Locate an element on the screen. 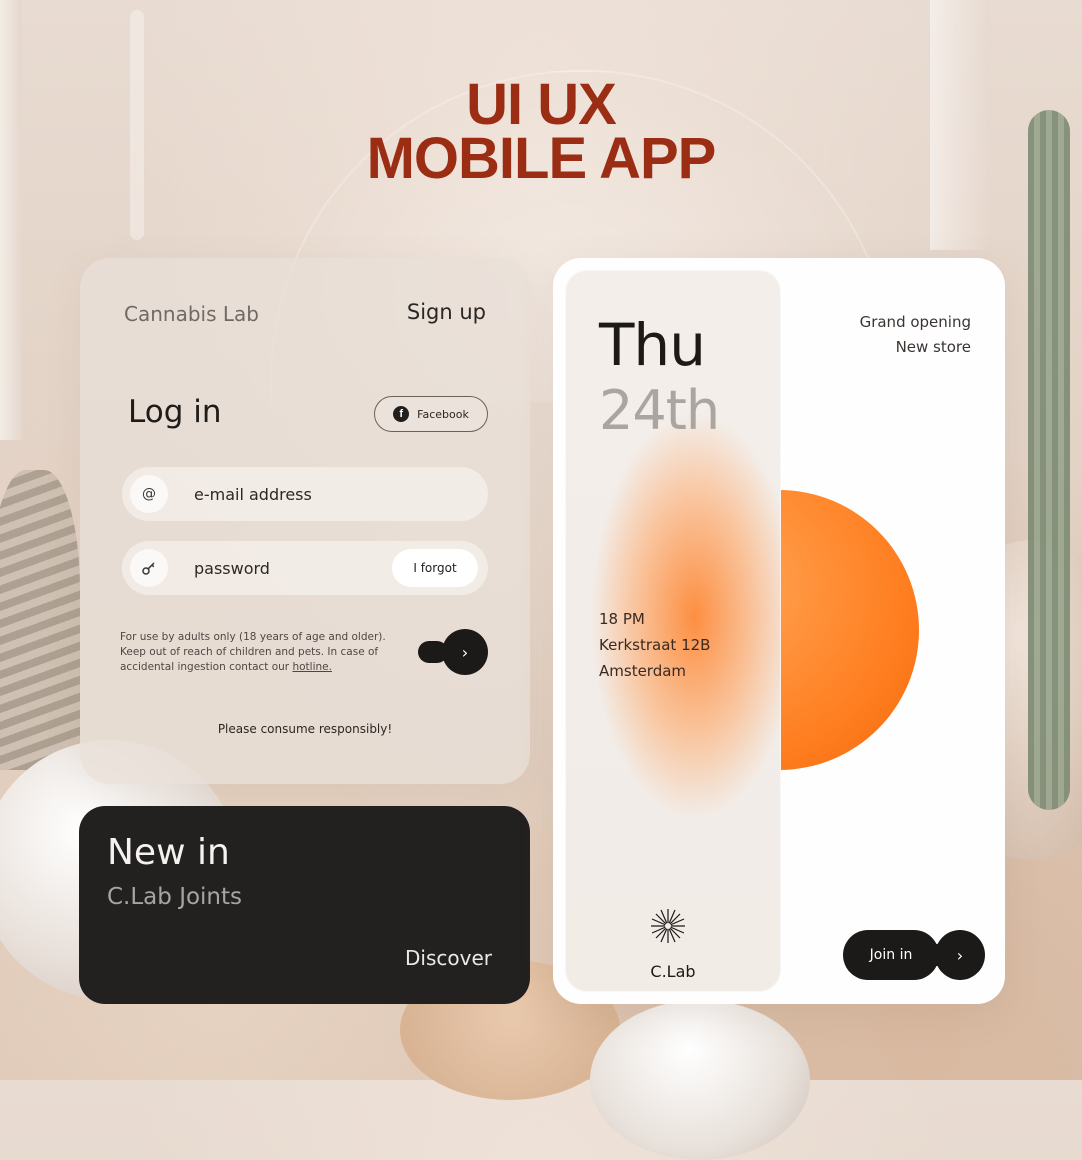  background-wall is located at coordinates (11, 220).